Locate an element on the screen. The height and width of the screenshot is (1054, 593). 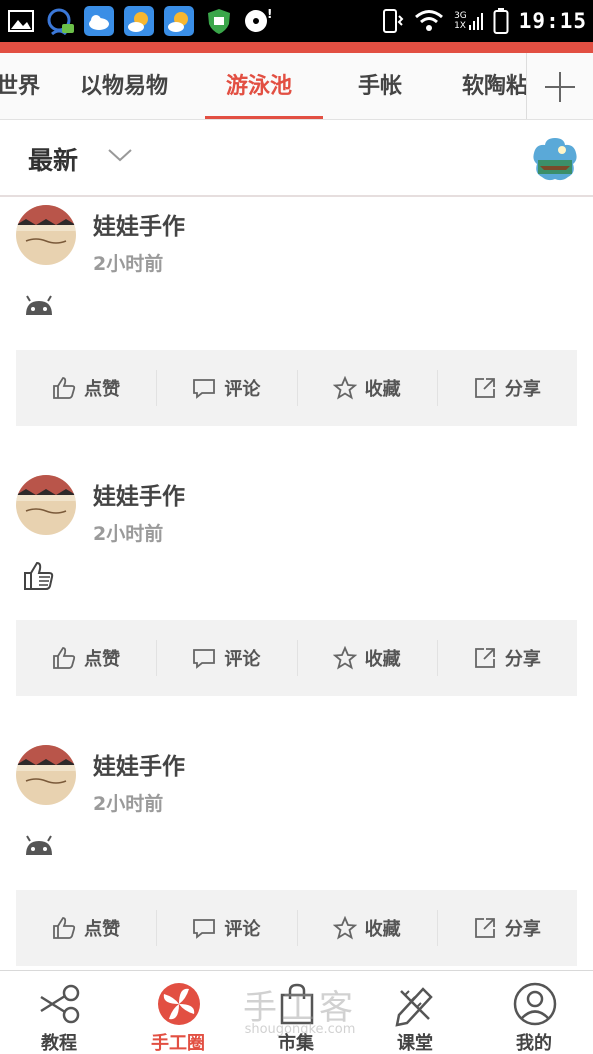
nav-market-label: 市集 is located at coordinates (296, 1043).